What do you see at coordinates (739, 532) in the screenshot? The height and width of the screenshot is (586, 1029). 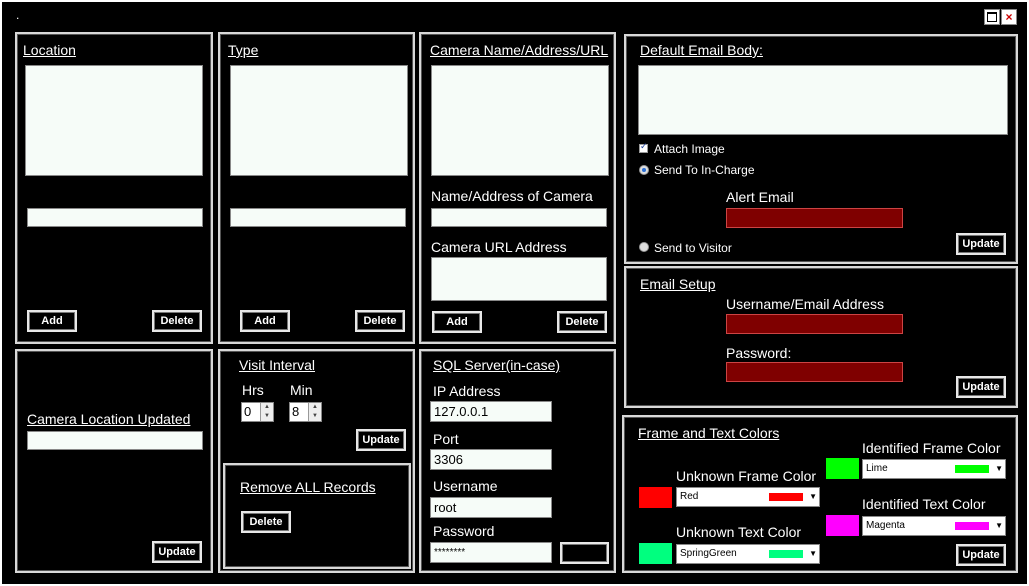 I see `unknown-text-label: Unknown Text Color` at bounding box center [739, 532].